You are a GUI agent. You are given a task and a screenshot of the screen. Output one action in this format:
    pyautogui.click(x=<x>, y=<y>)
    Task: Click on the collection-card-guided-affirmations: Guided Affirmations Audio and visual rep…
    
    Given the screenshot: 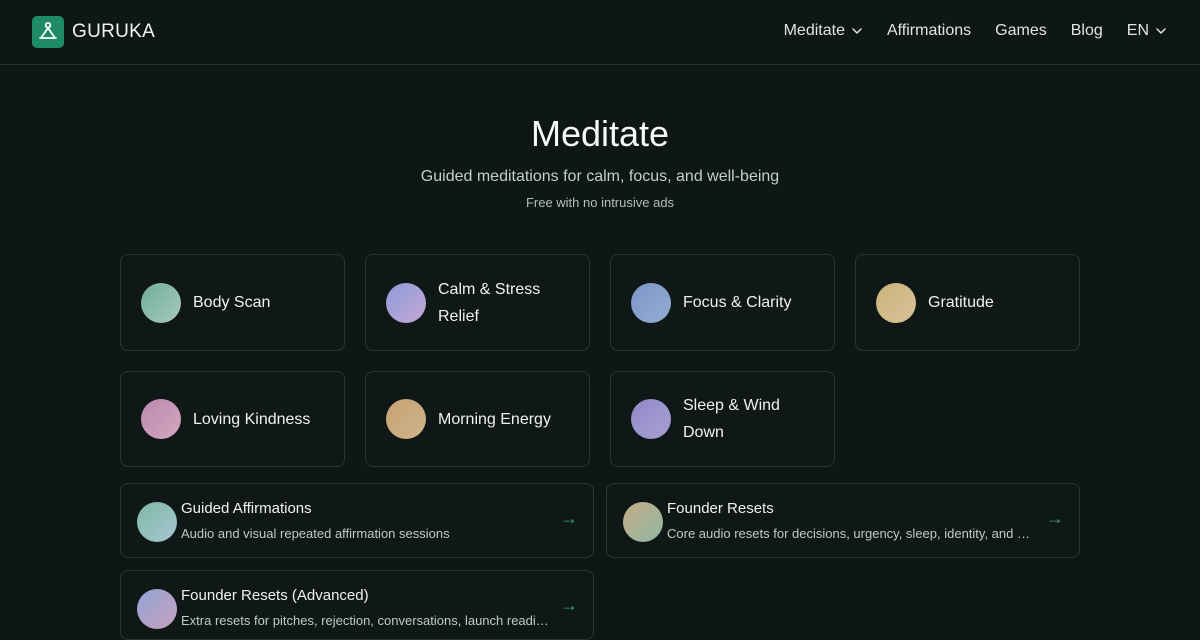 What is the action you would take?
    pyautogui.click(x=357, y=520)
    